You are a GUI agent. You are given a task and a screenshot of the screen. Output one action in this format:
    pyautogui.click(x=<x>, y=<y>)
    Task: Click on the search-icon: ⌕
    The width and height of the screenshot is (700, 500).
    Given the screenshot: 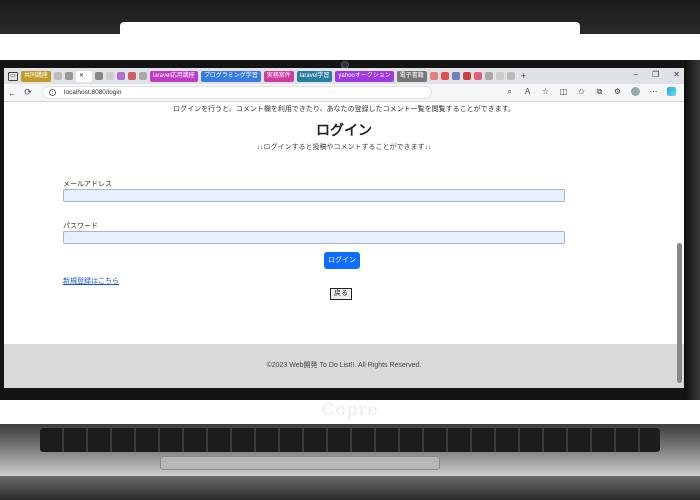 What is the action you would take?
    pyautogui.click(x=509, y=91)
    